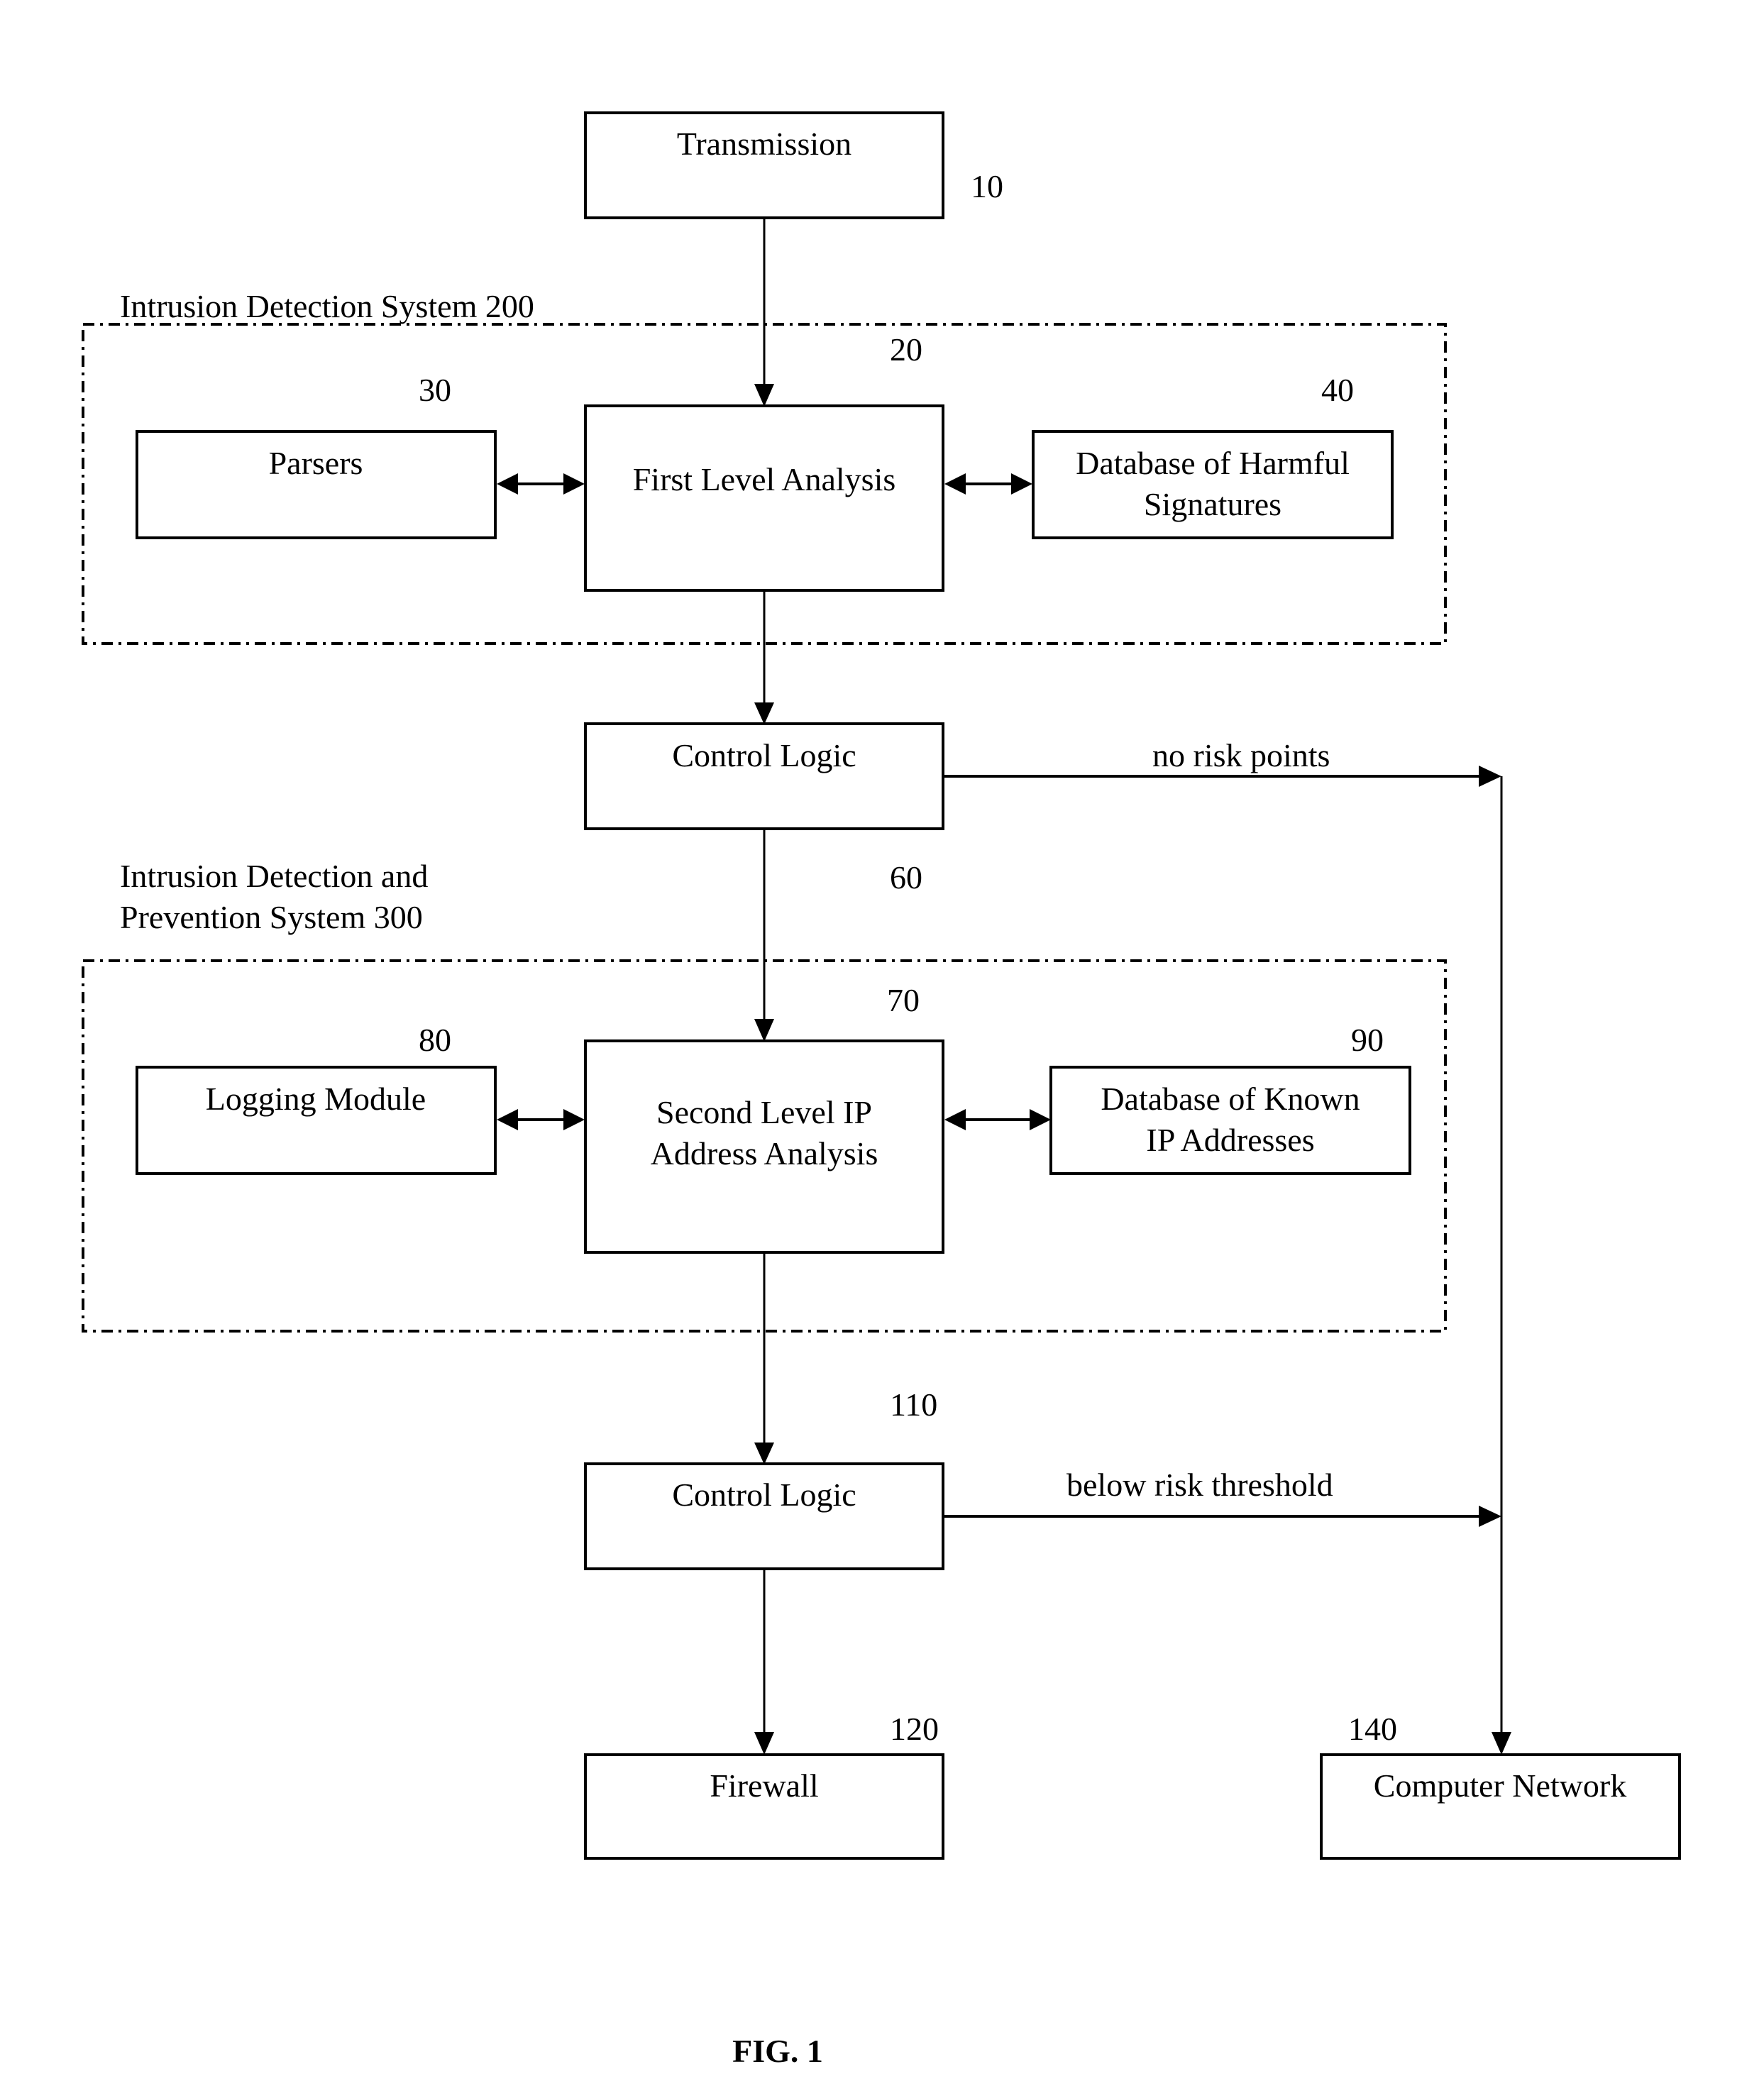 Image resolution: width=1764 pixels, height=2096 pixels. I want to click on ref-10: 10, so click(987, 186).